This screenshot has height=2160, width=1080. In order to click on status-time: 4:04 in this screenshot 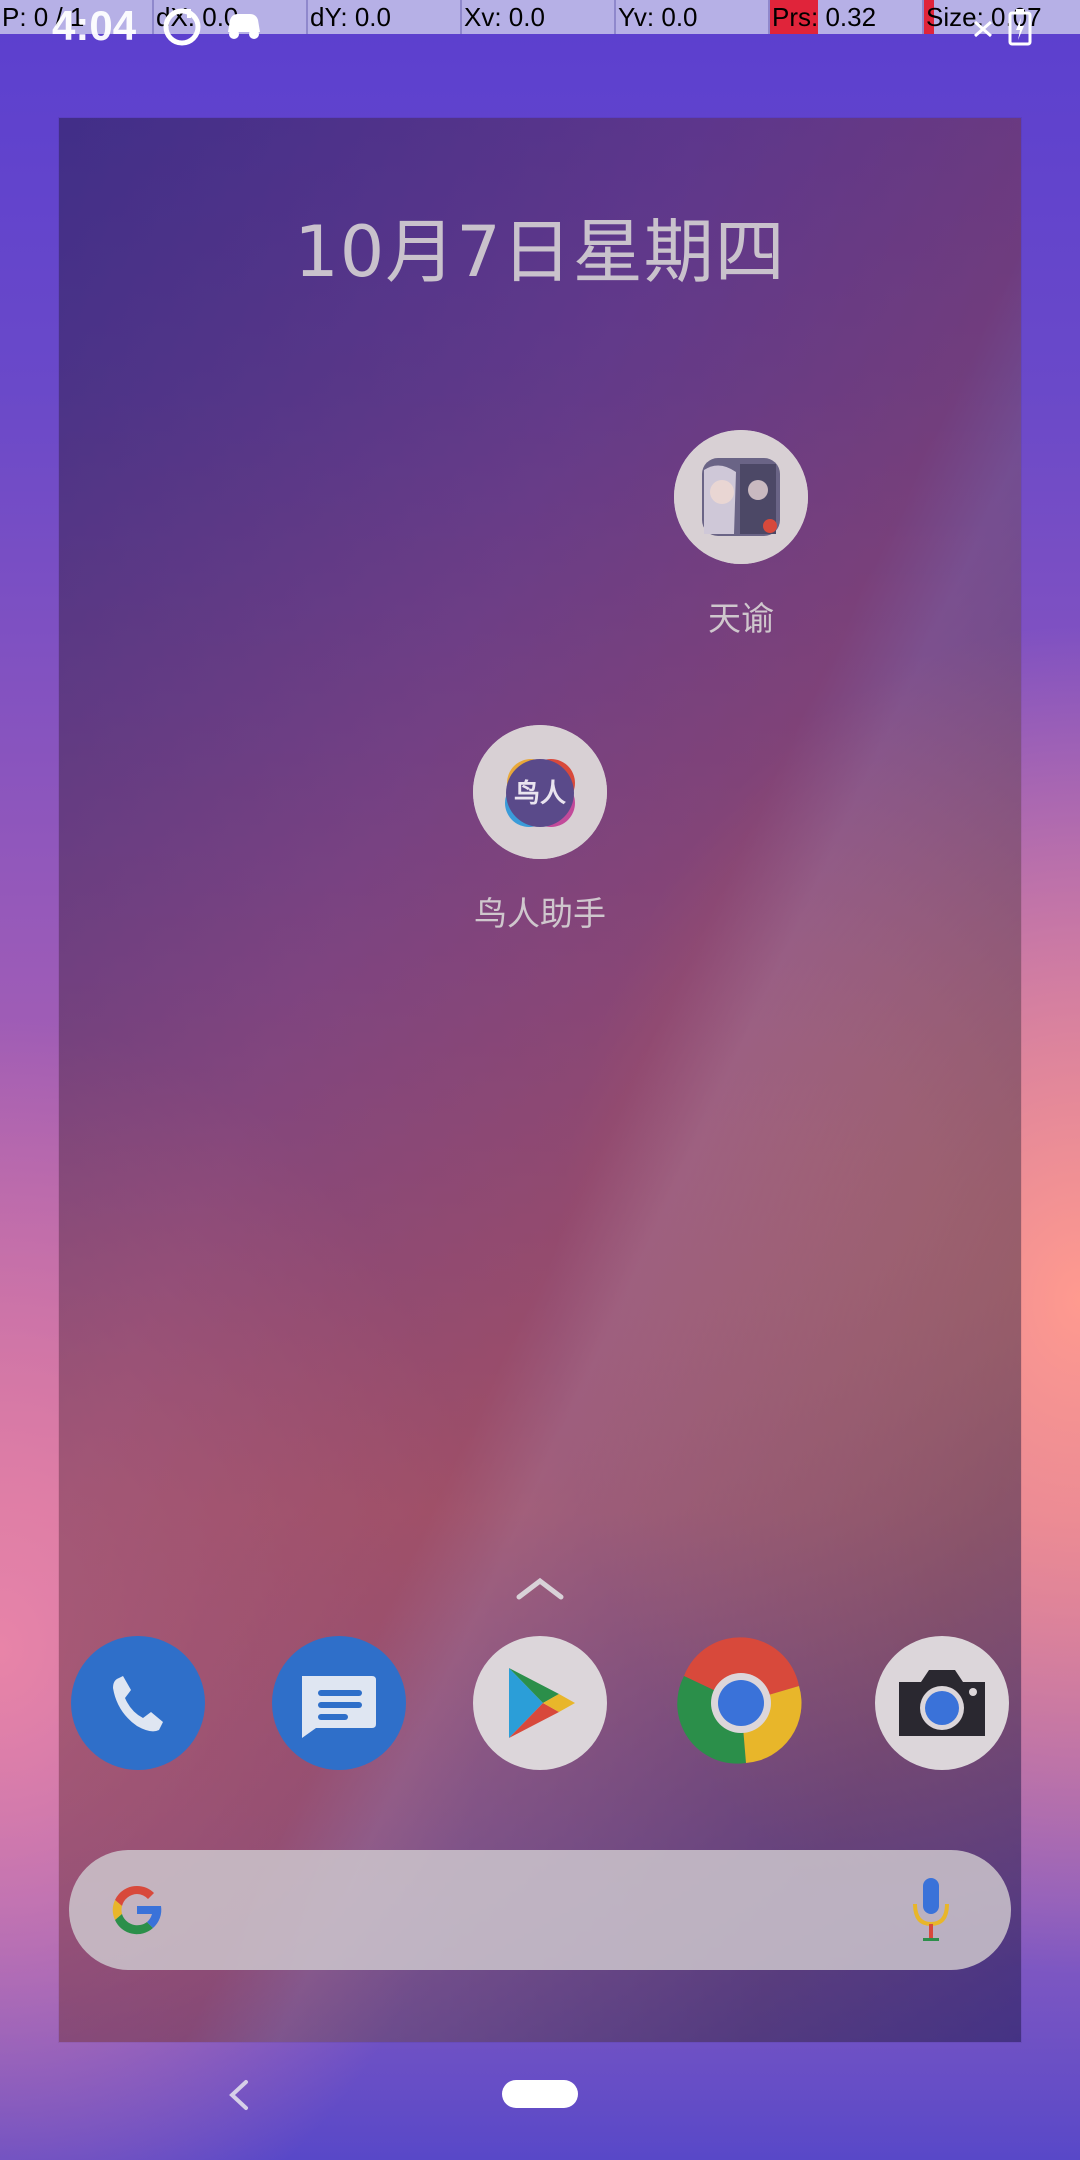, I will do `click(94, 25)`.